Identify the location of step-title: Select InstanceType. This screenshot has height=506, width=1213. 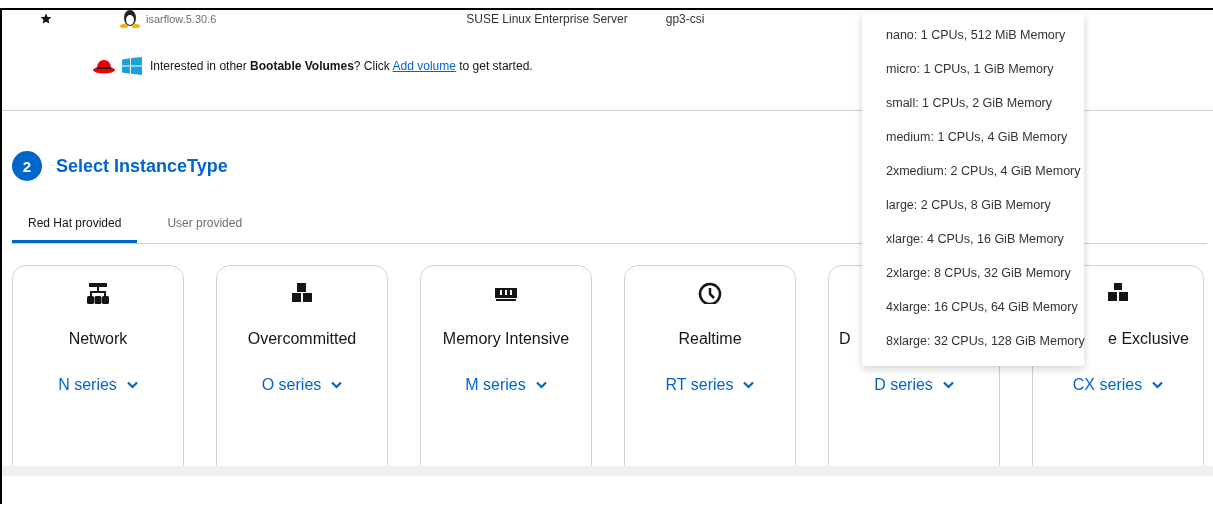
(142, 166).